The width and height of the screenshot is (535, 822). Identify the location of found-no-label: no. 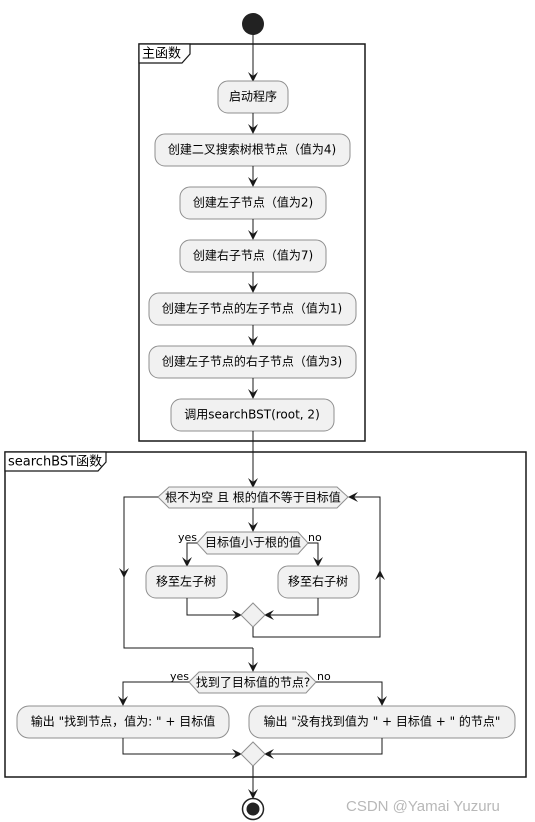
(324, 676).